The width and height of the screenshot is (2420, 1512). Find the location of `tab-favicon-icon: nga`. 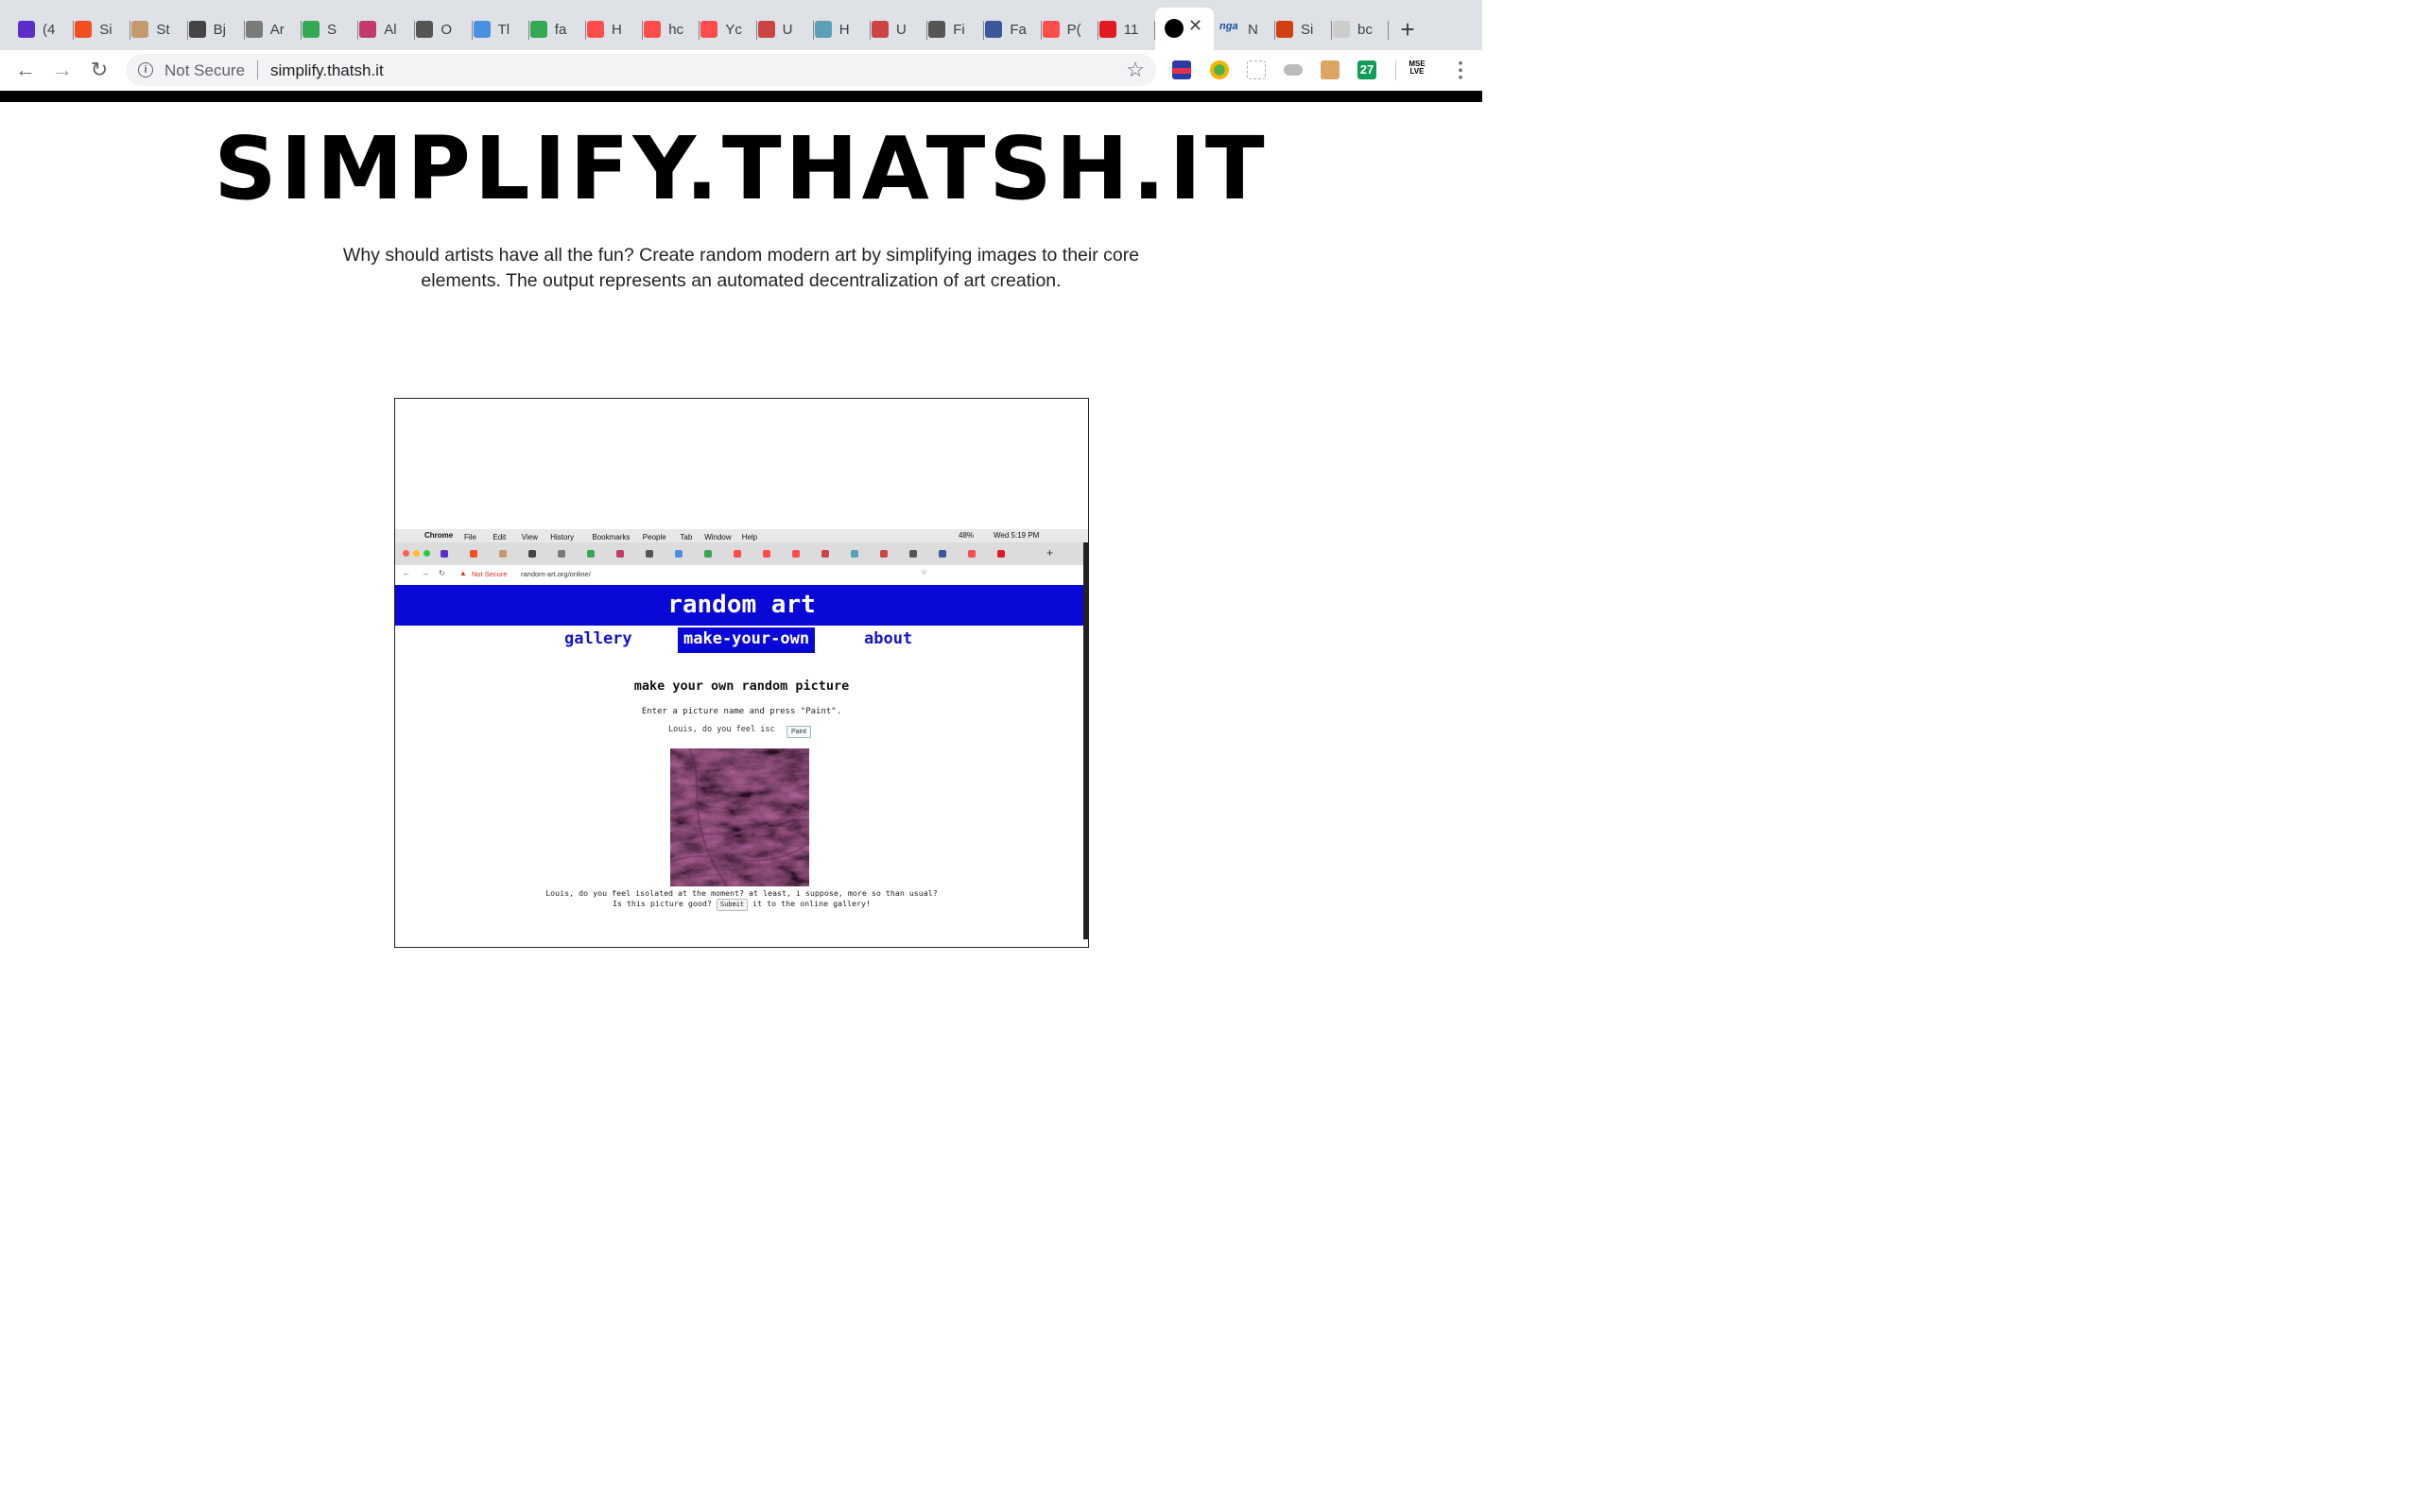

tab-favicon-icon: nga is located at coordinates (1228, 26).